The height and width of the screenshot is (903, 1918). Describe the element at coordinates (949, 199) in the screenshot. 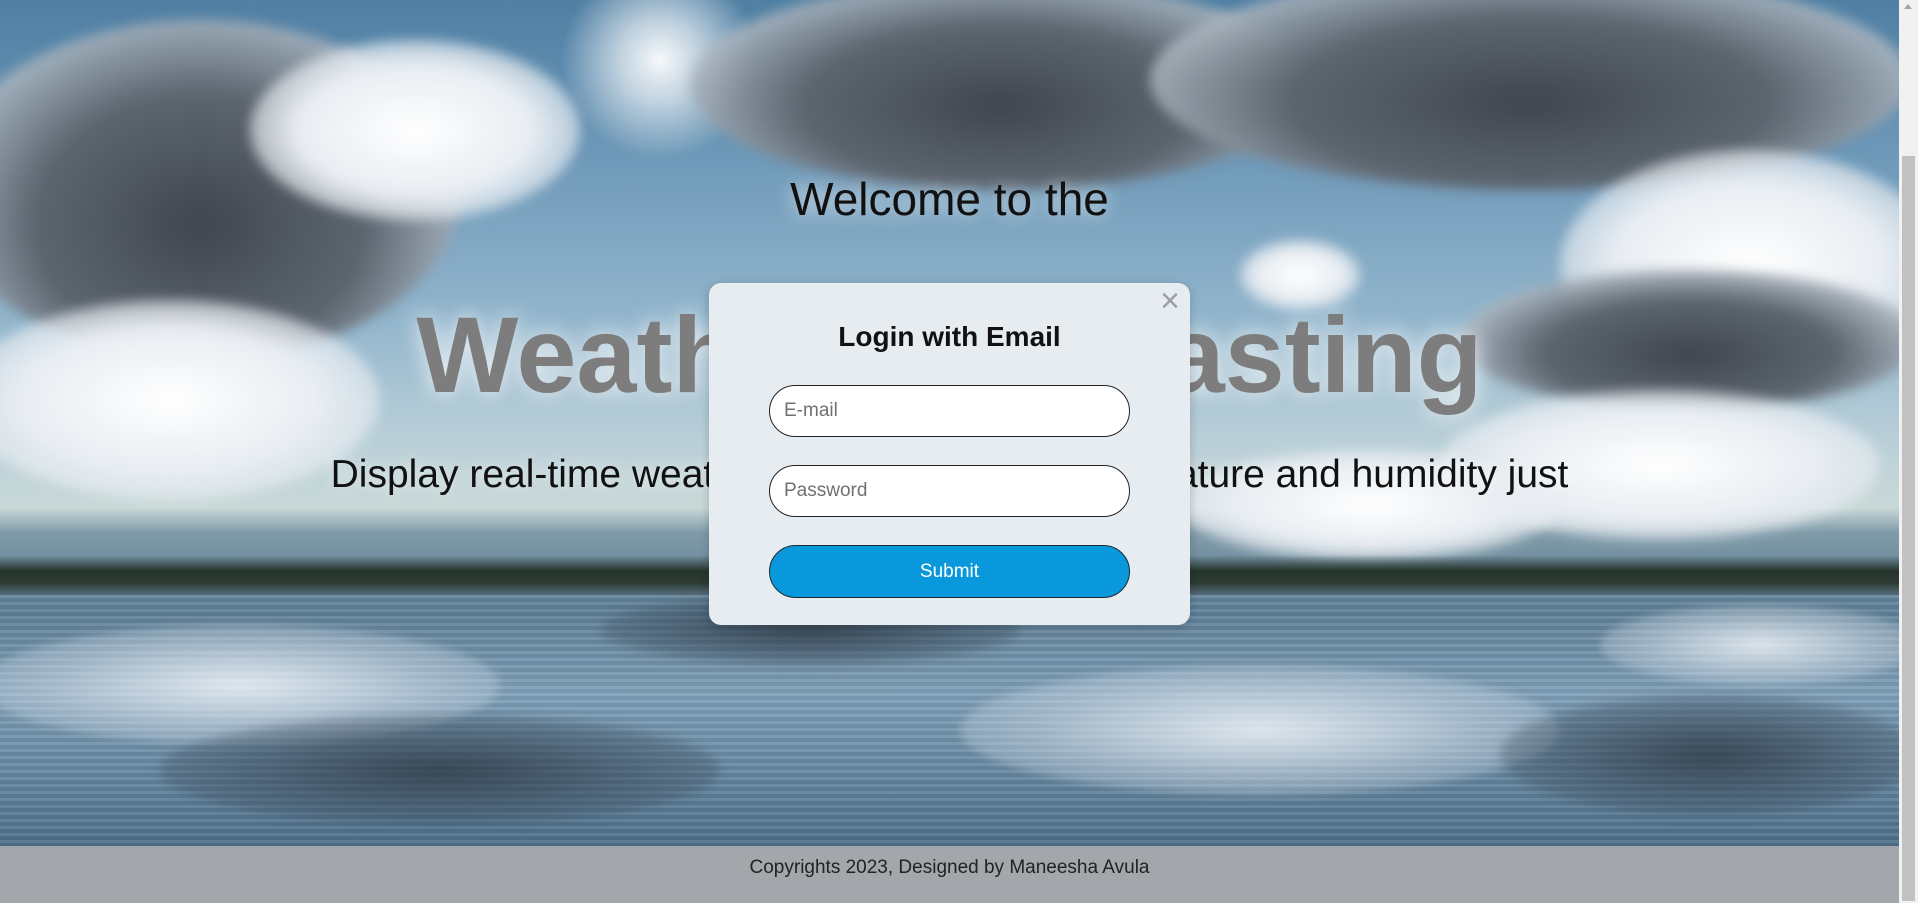

I see `hero-welcome-text: Welcome to the` at that location.